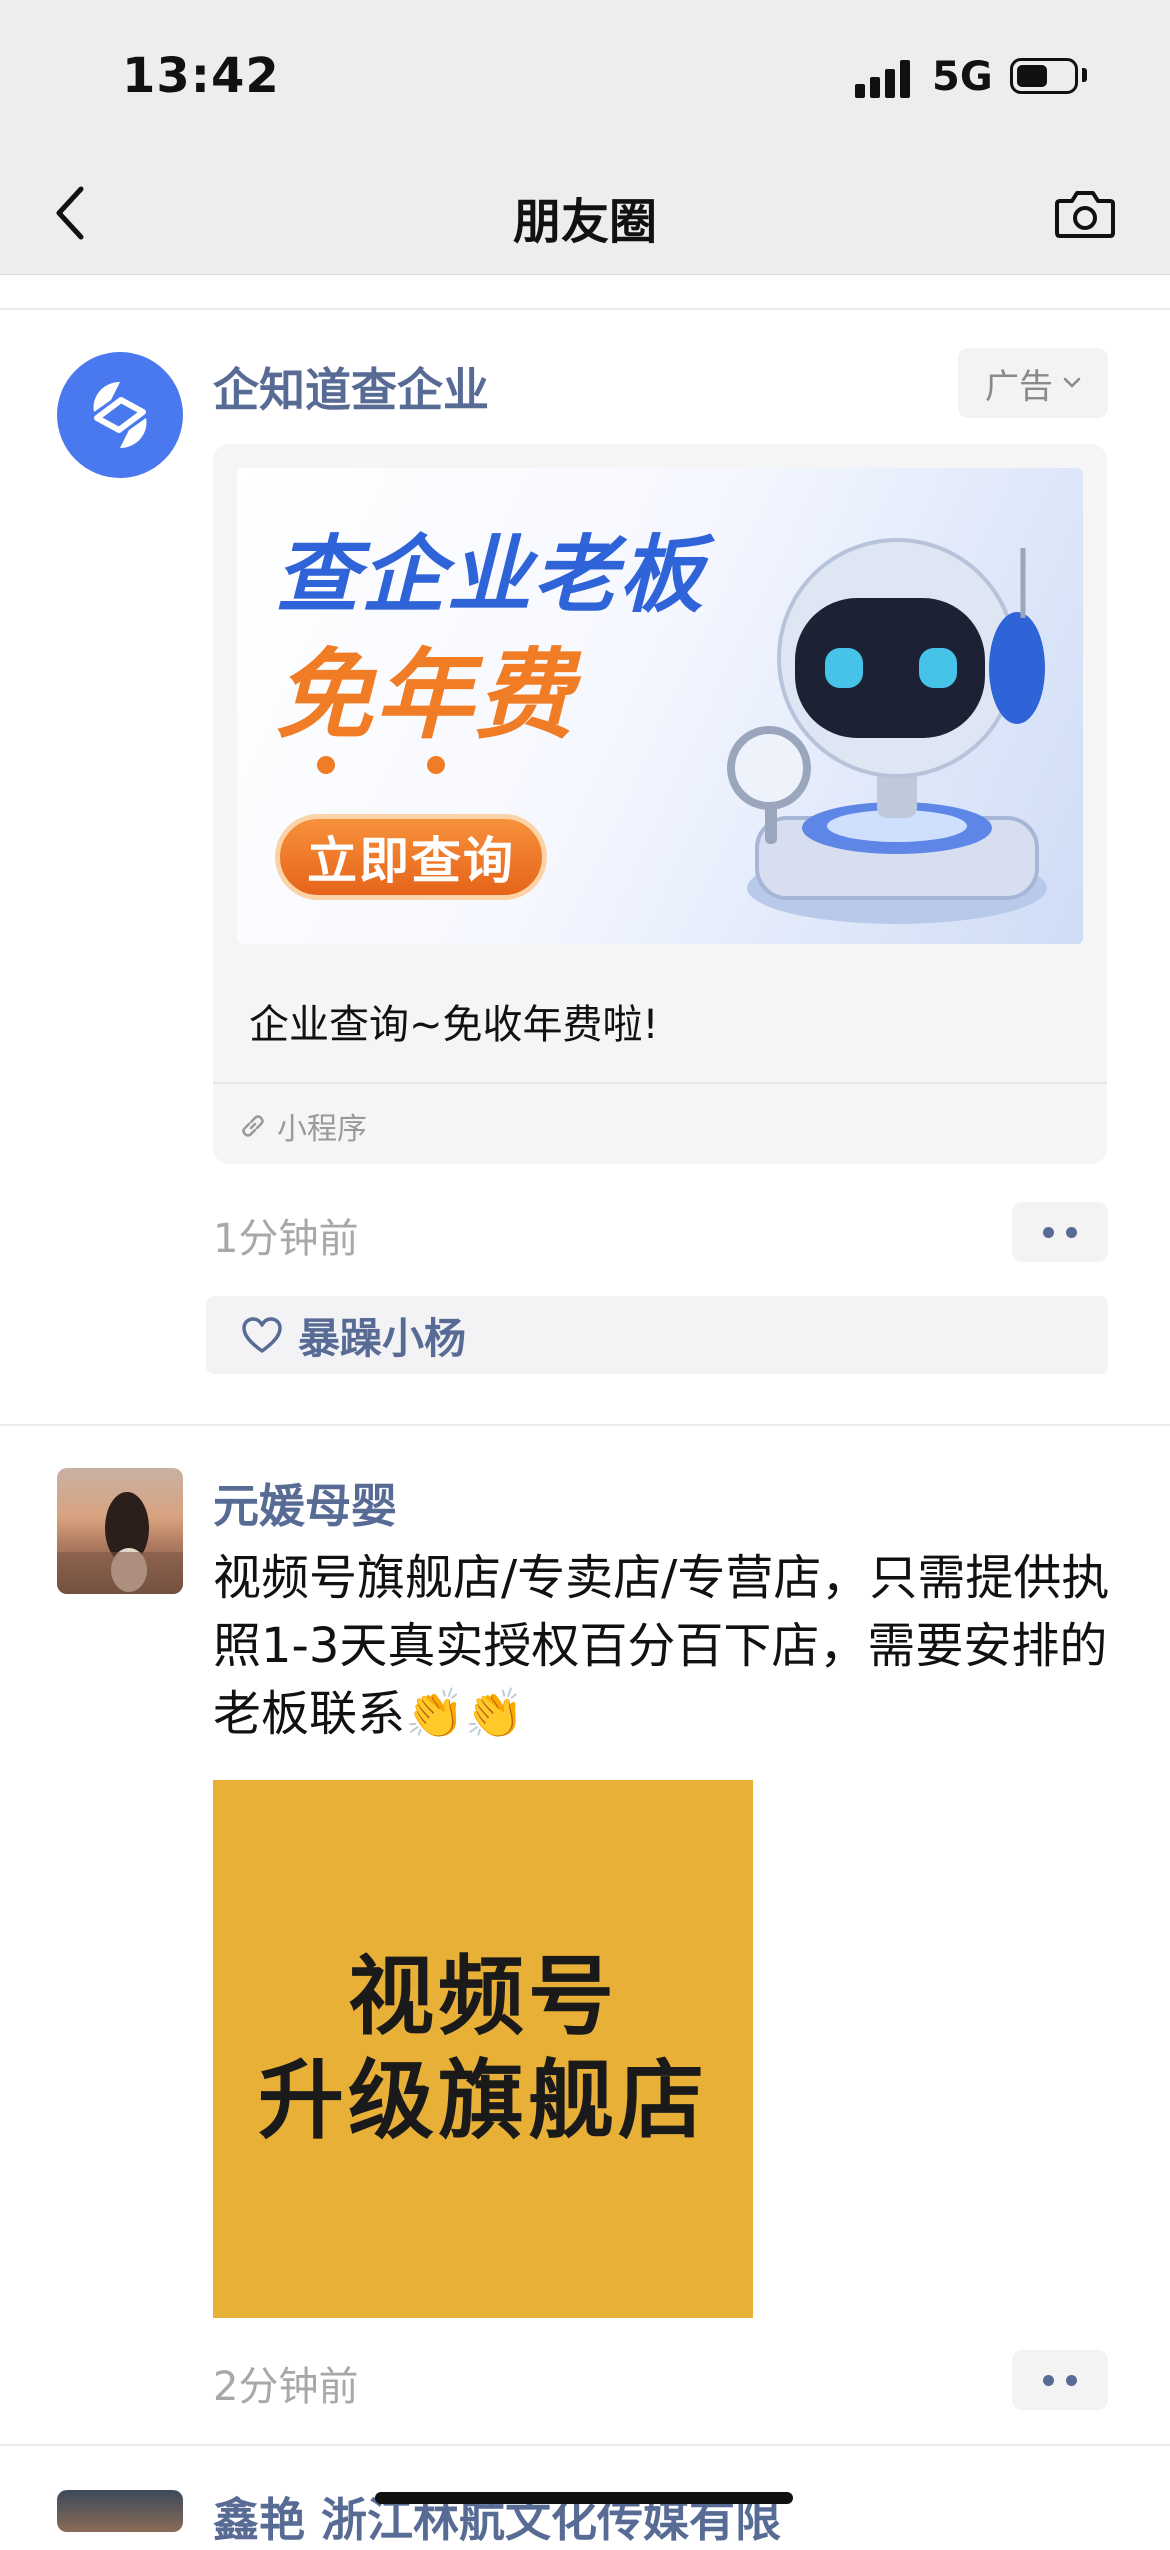  What do you see at coordinates (657, 1335) in the screenshot?
I see `likes-box: 暴躁小杨` at bounding box center [657, 1335].